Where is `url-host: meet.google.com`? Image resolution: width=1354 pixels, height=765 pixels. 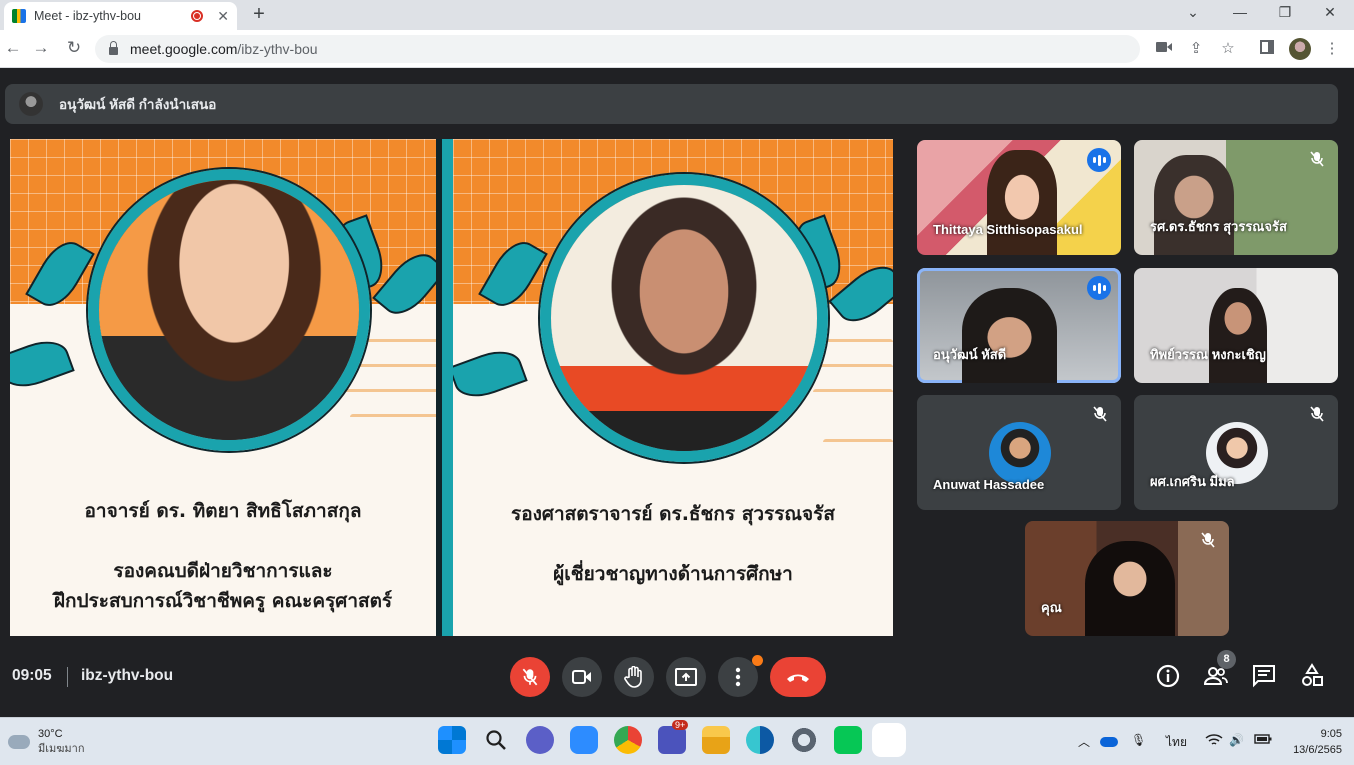 url-host: meet.google.com is located at coordinates (184, 49).